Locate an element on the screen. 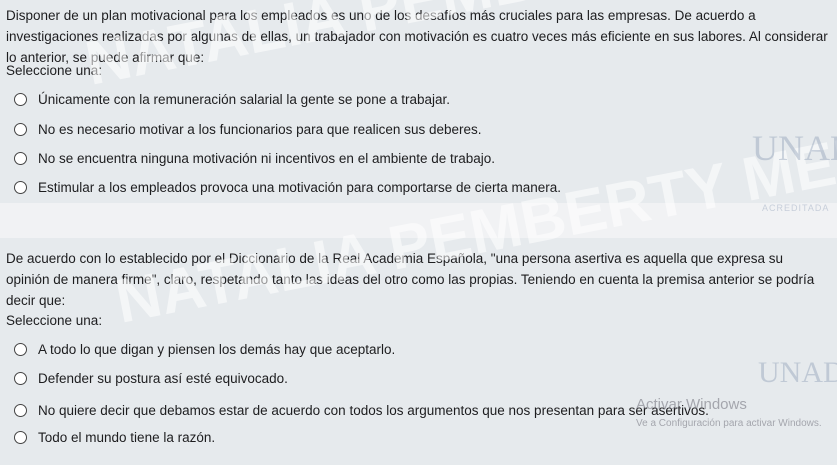 The image size is (837, 465). question-2-option-2: Defender su postura así esté equivocado. is located at coordinates (151, 378).